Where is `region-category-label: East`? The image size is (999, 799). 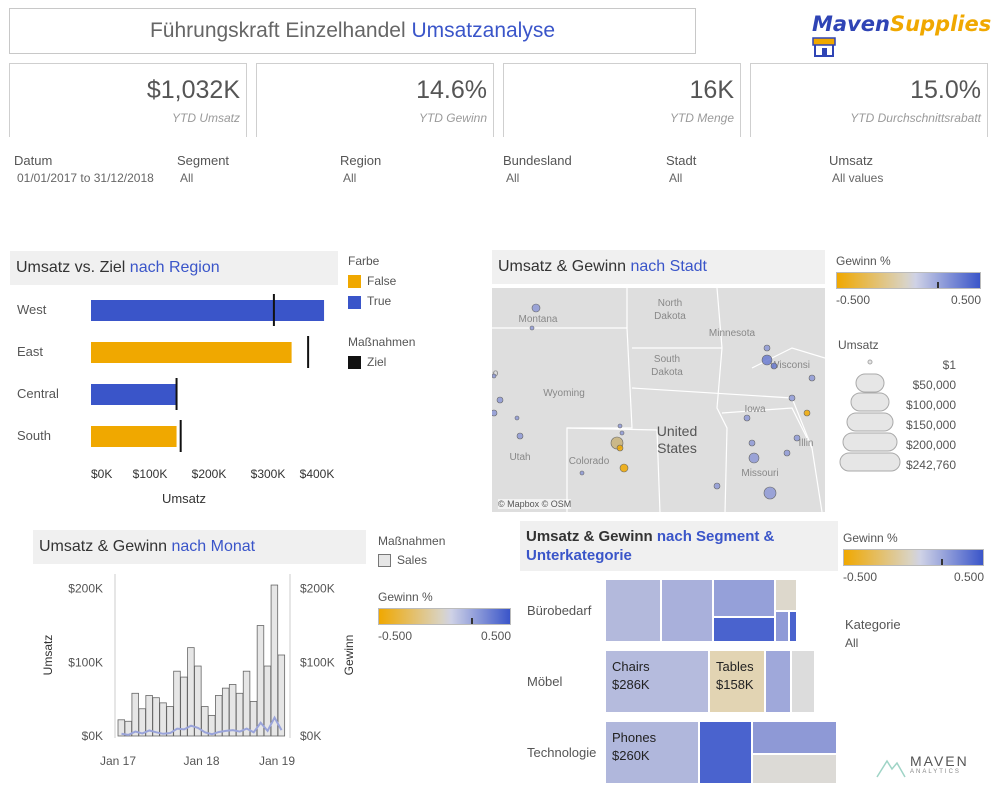
region-category-label: East is located at coordinates (30, 351).